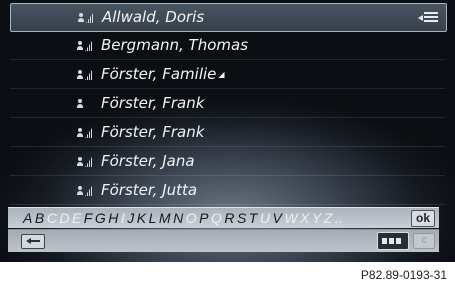  What do you see at coordinates (142, 218) in the screenshot?
I see `letter-key: K` at bounding box center [142, 218].